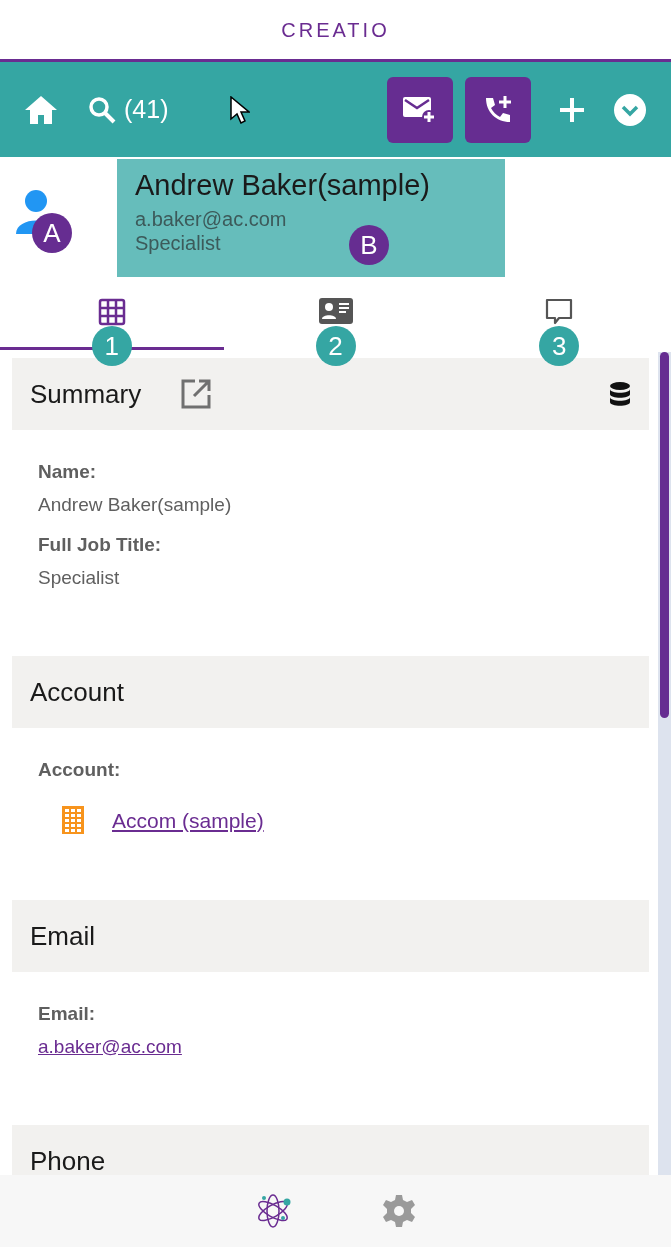 This screenshot has height=1247, width=671. I want to click on email-add-icon, so click(420, 109).